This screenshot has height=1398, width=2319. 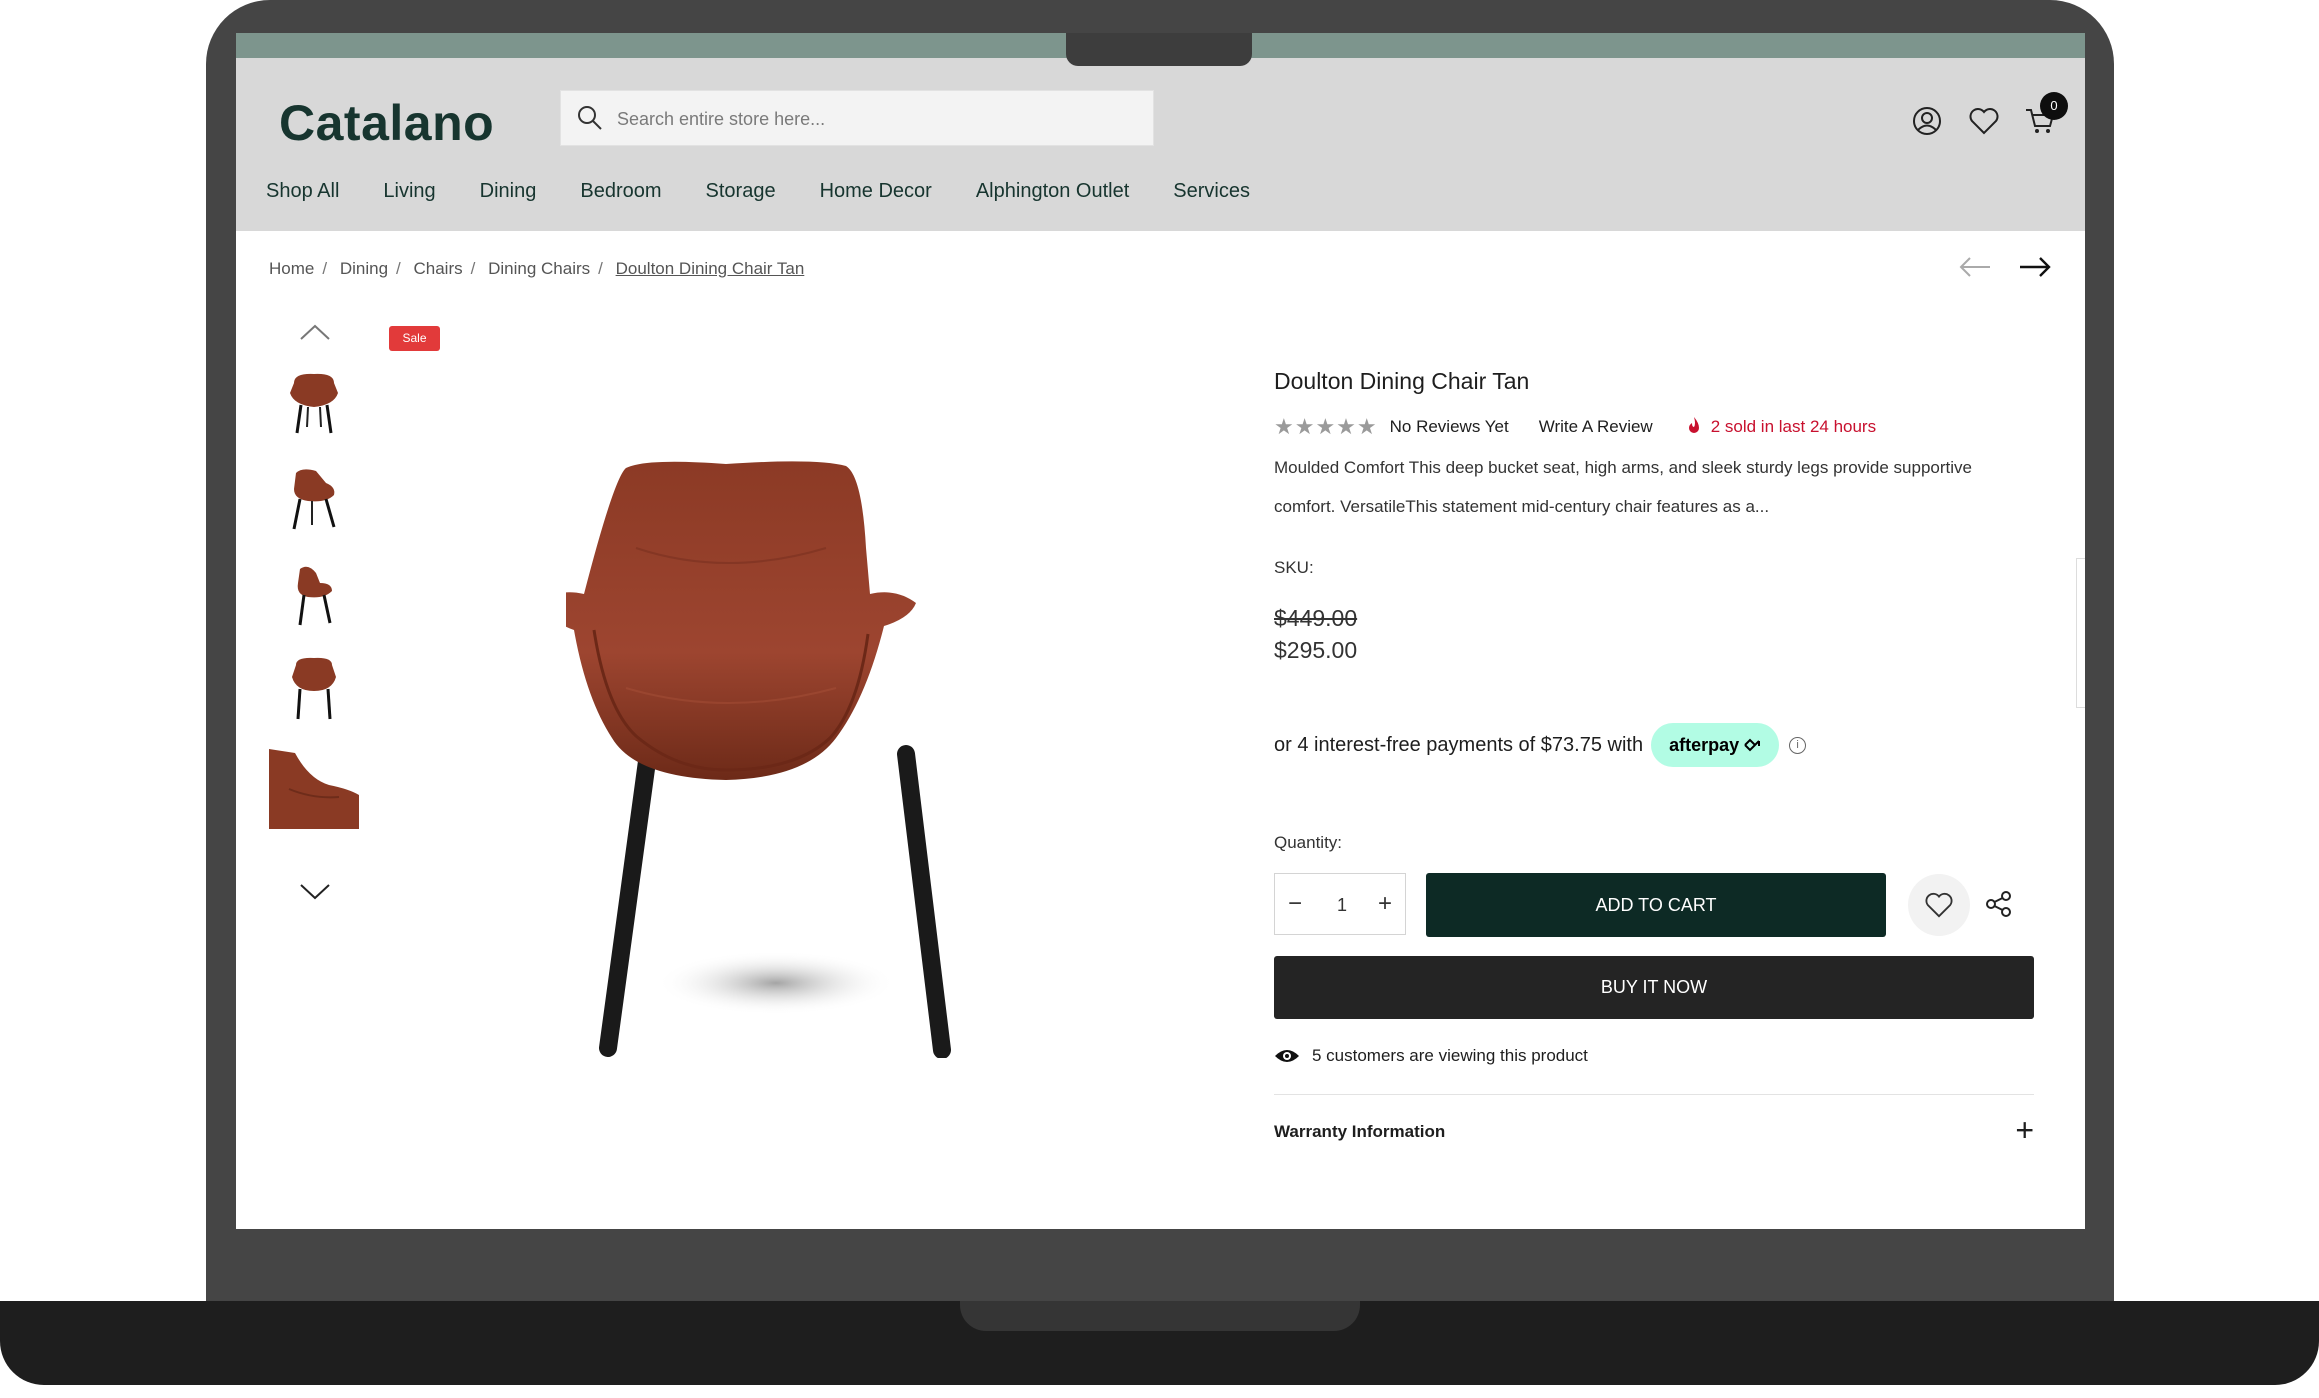 What do you see at coordinates (315, 334) in the screenshot?
I see `chevron-up-icon` at bounding box center [315, 334].